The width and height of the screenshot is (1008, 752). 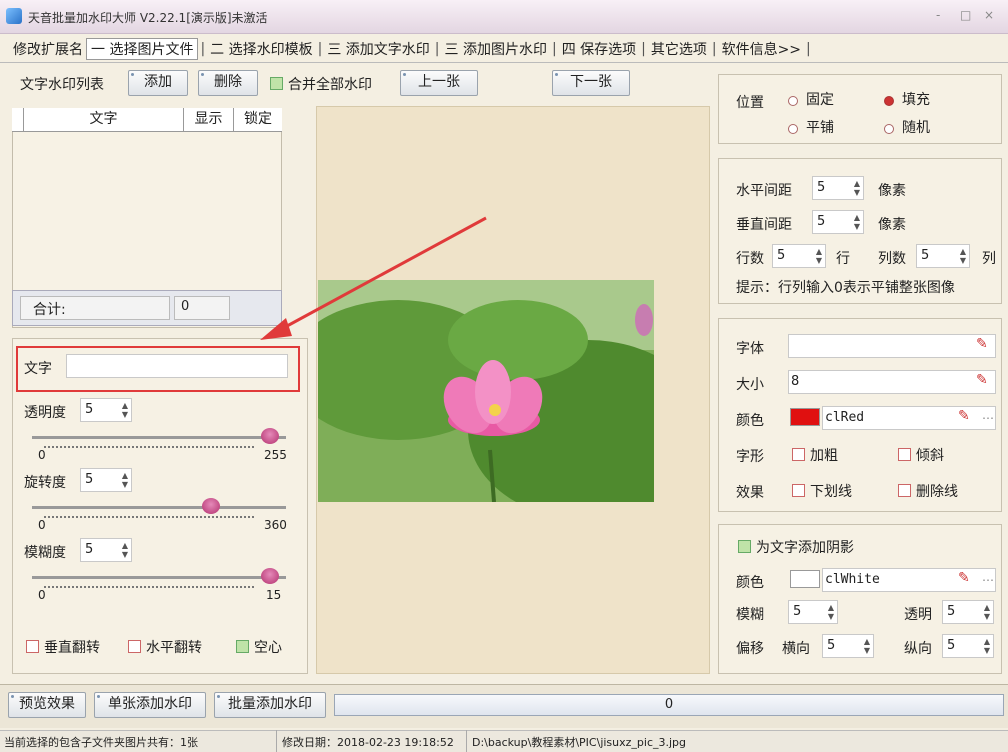 What do you see at coordinates (150, 705) in the screenshot?
I see `single-watermark-button: 单张添加水印` at bounding box center [150, 705].